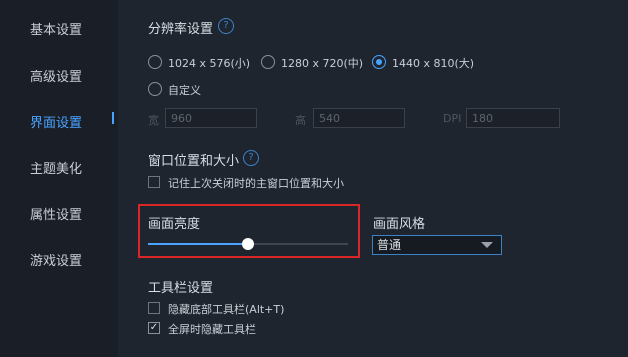  Describe the element at coordinates (212, 329) in the screenshot. I see `fullscreen-hide-toolbar-label: 全屏时隐藏工具栏` at that location.